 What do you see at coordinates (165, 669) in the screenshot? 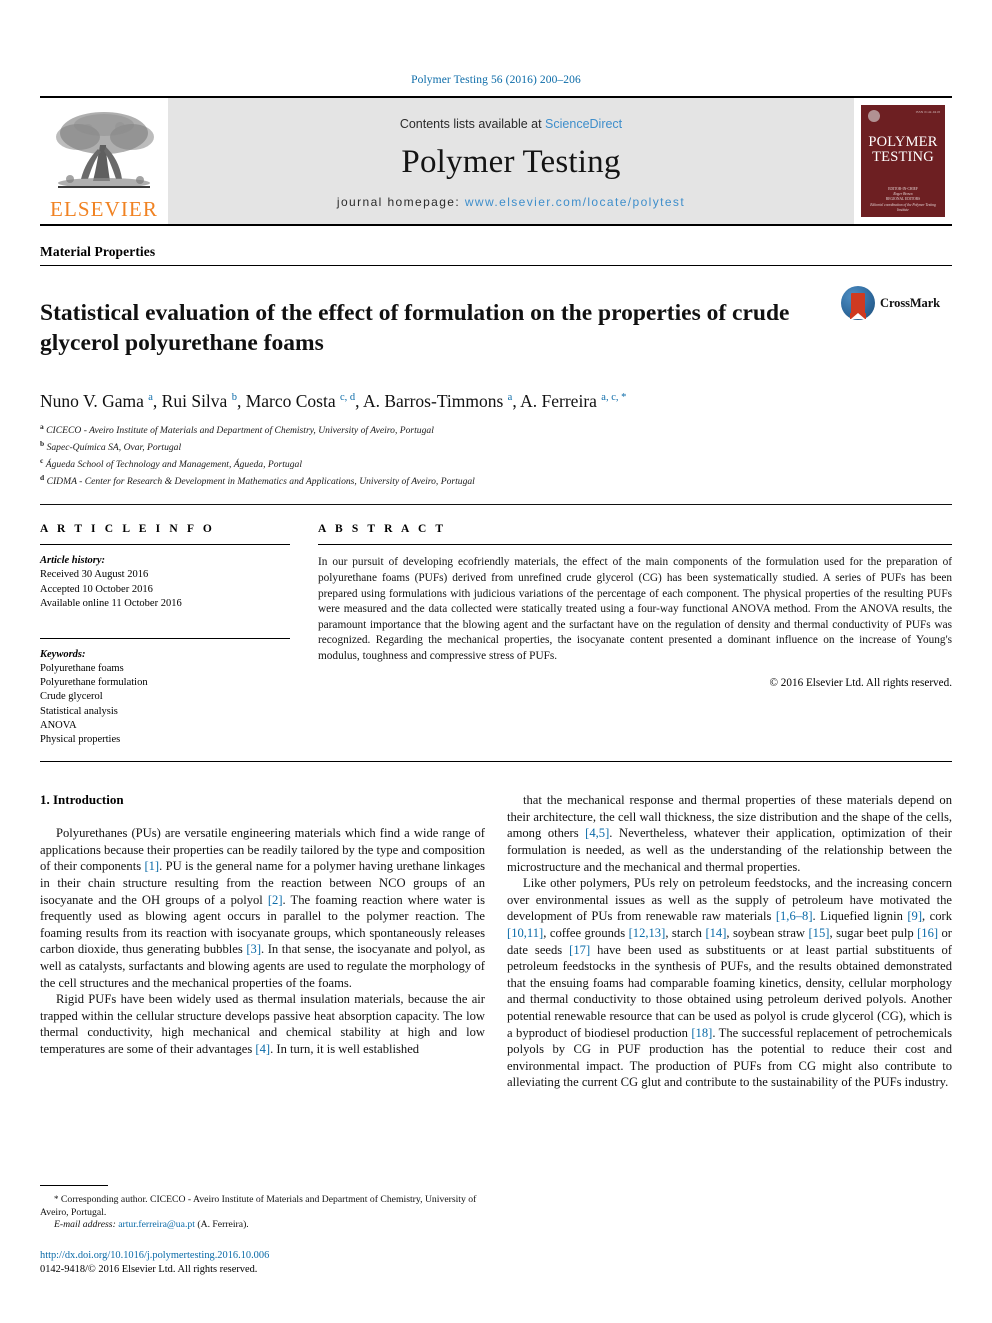
I see `keyword-item: Polyurethane foams` at bounding box center [165, 669].